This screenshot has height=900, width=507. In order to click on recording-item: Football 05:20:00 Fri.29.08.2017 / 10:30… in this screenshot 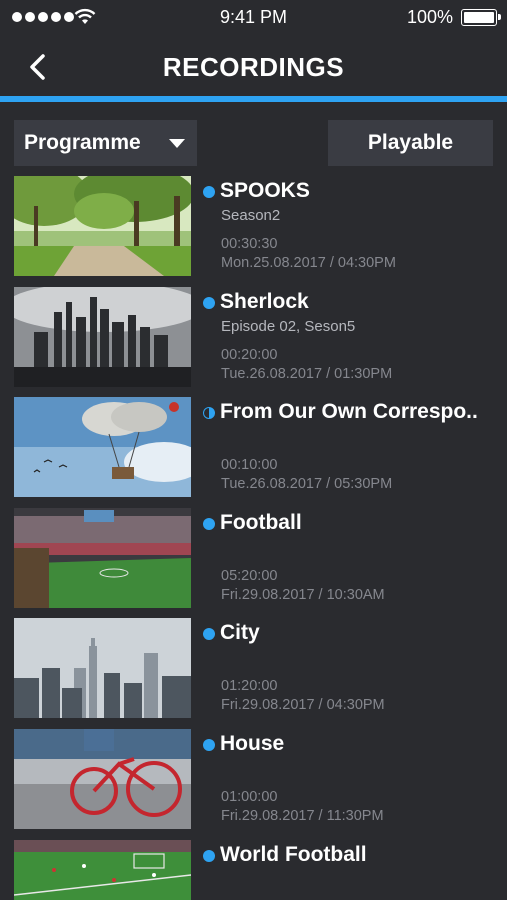, I will do `click(253, 559)`.